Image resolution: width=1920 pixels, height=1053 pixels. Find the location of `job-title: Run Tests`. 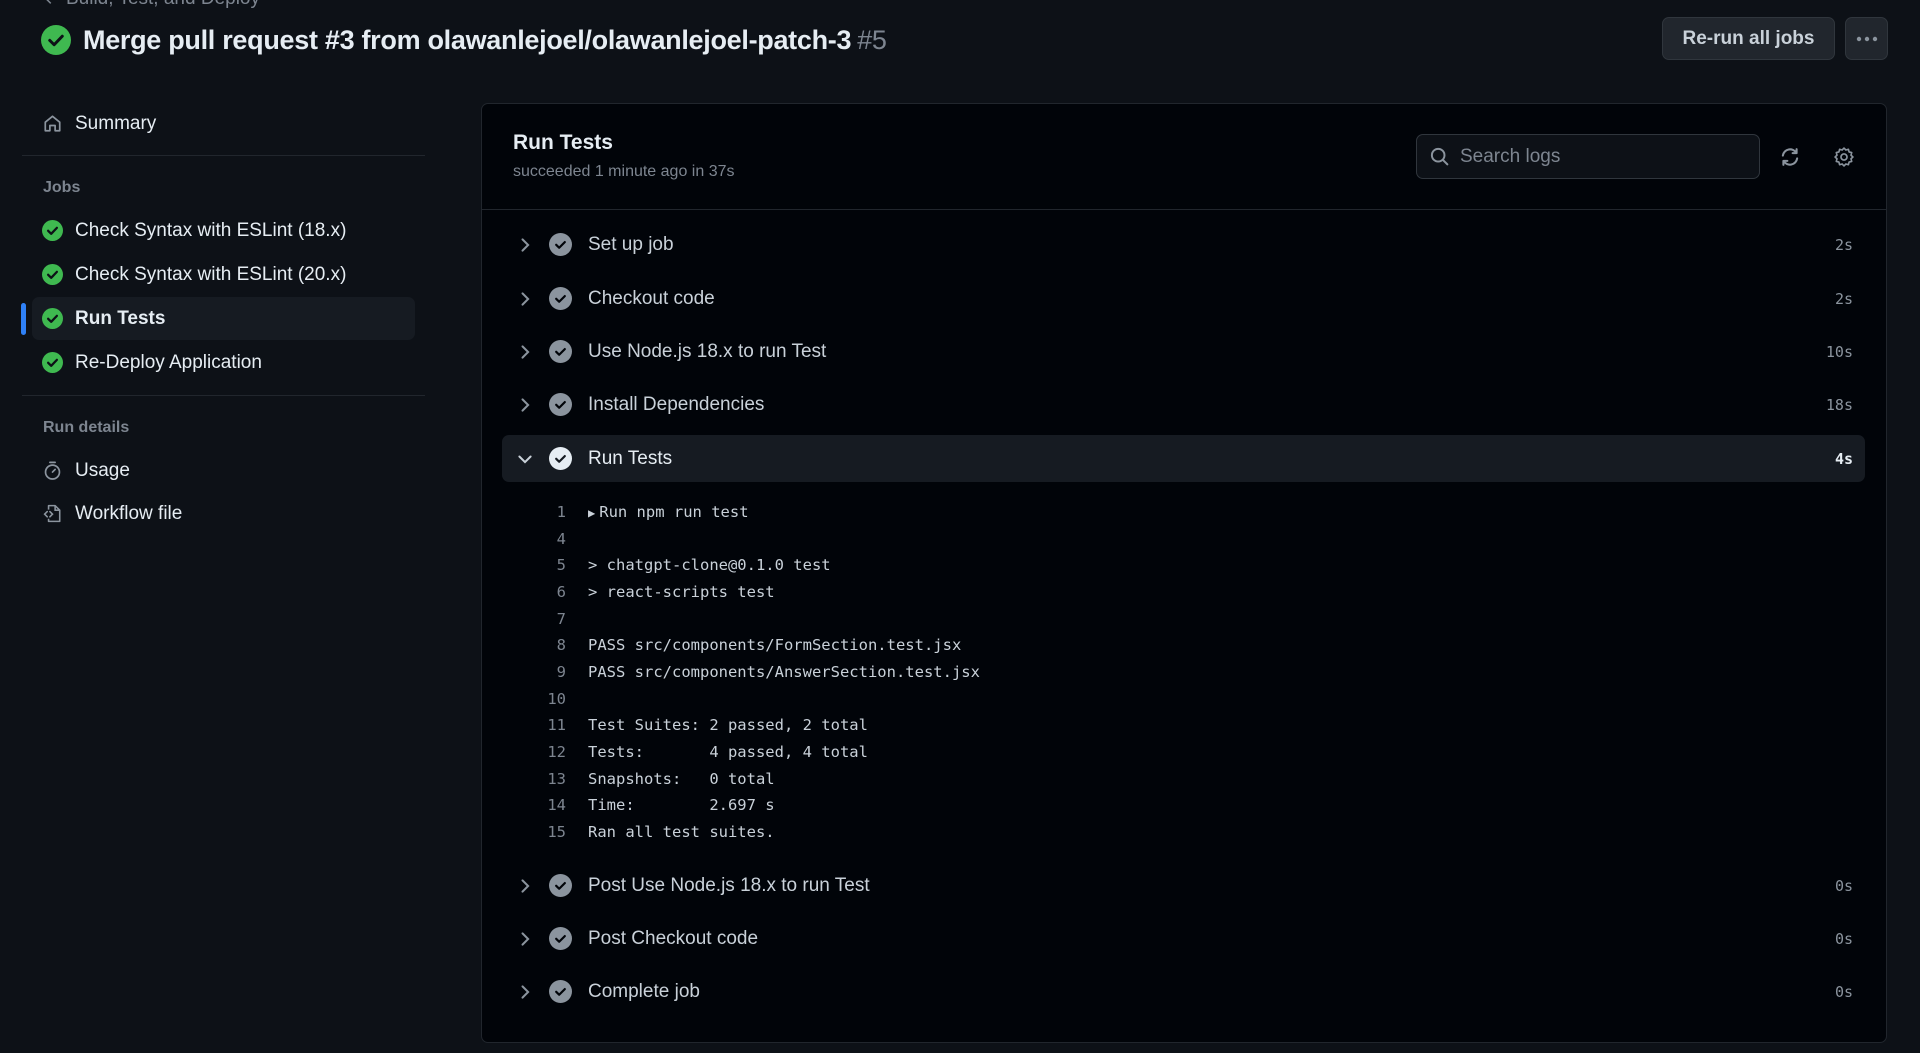

job-title: Run Tests is located at coordinates (563, 142).